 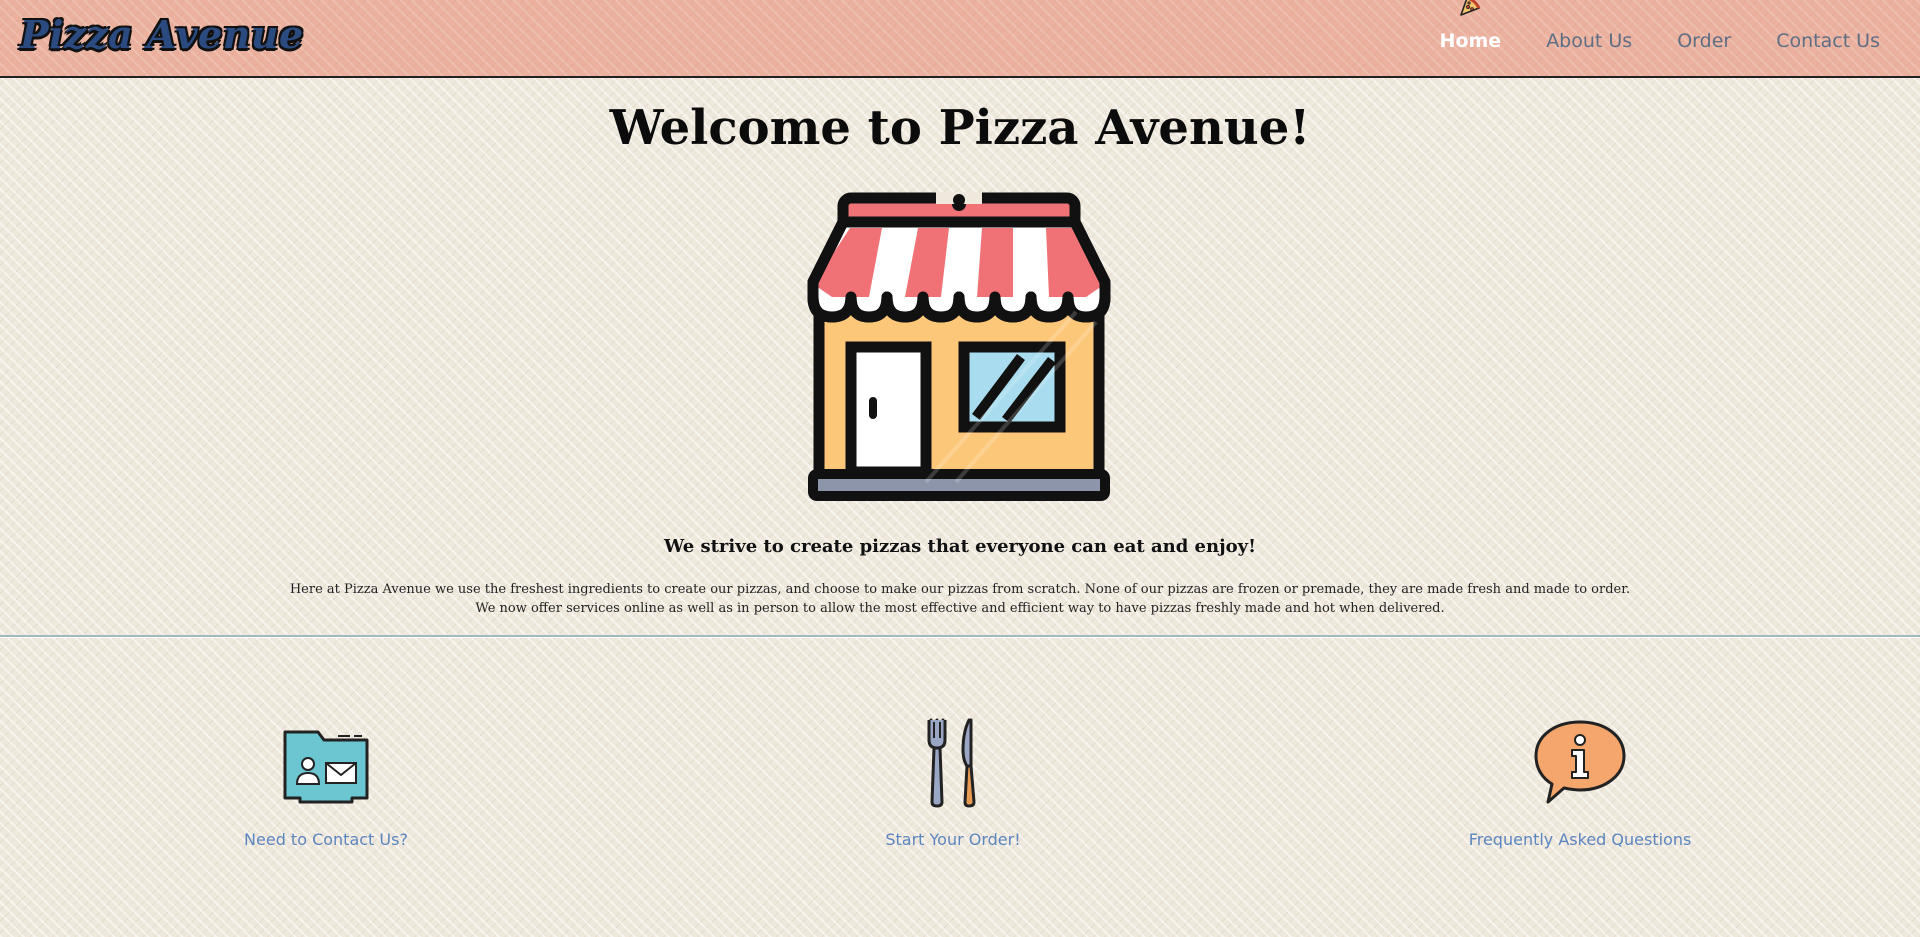 I want to click on storefront-icon, so click(x=959, y=346).